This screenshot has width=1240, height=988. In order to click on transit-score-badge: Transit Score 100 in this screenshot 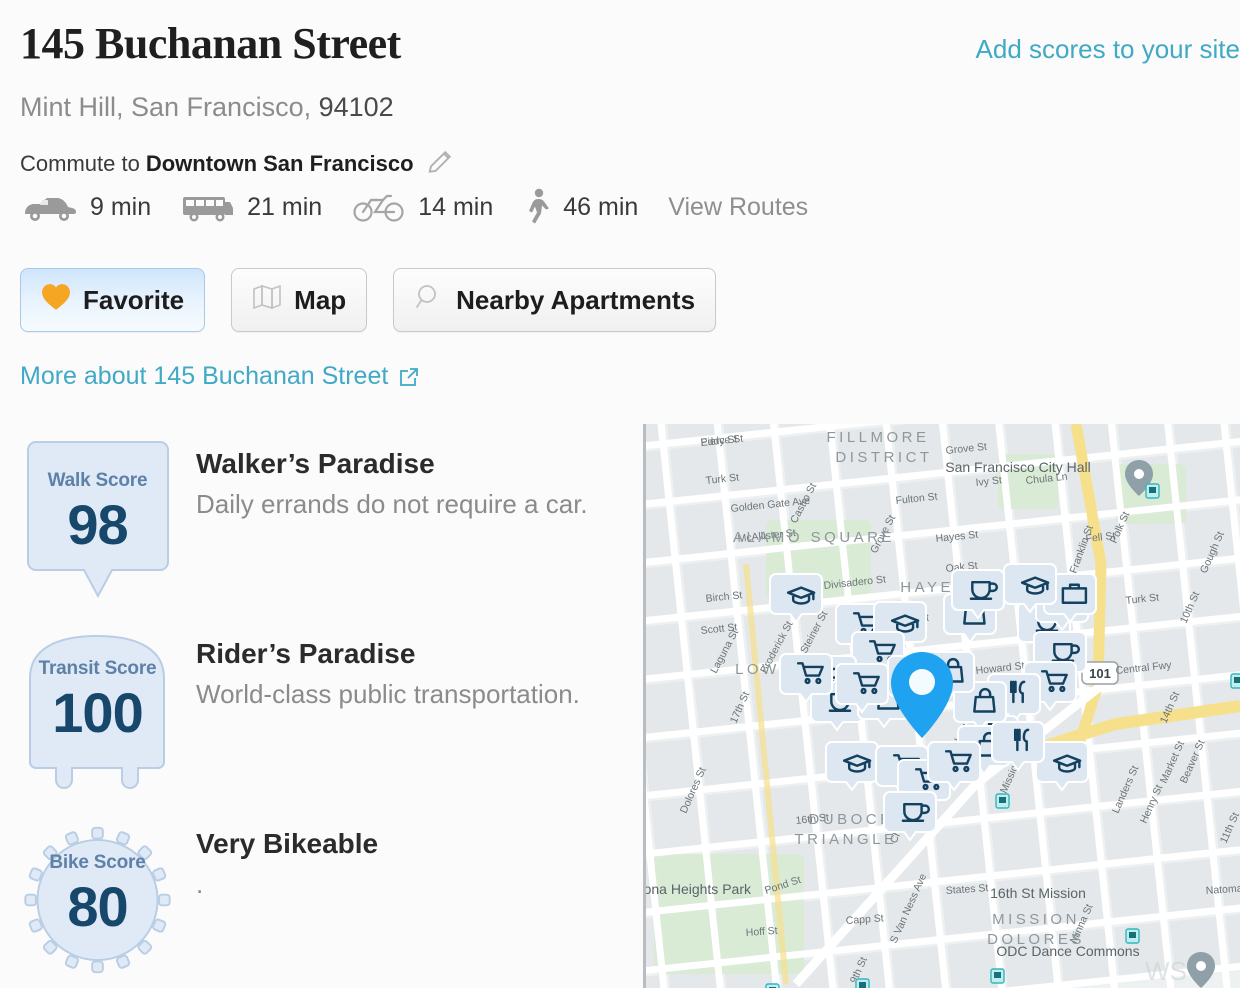, I will do `click(97, 710)`.